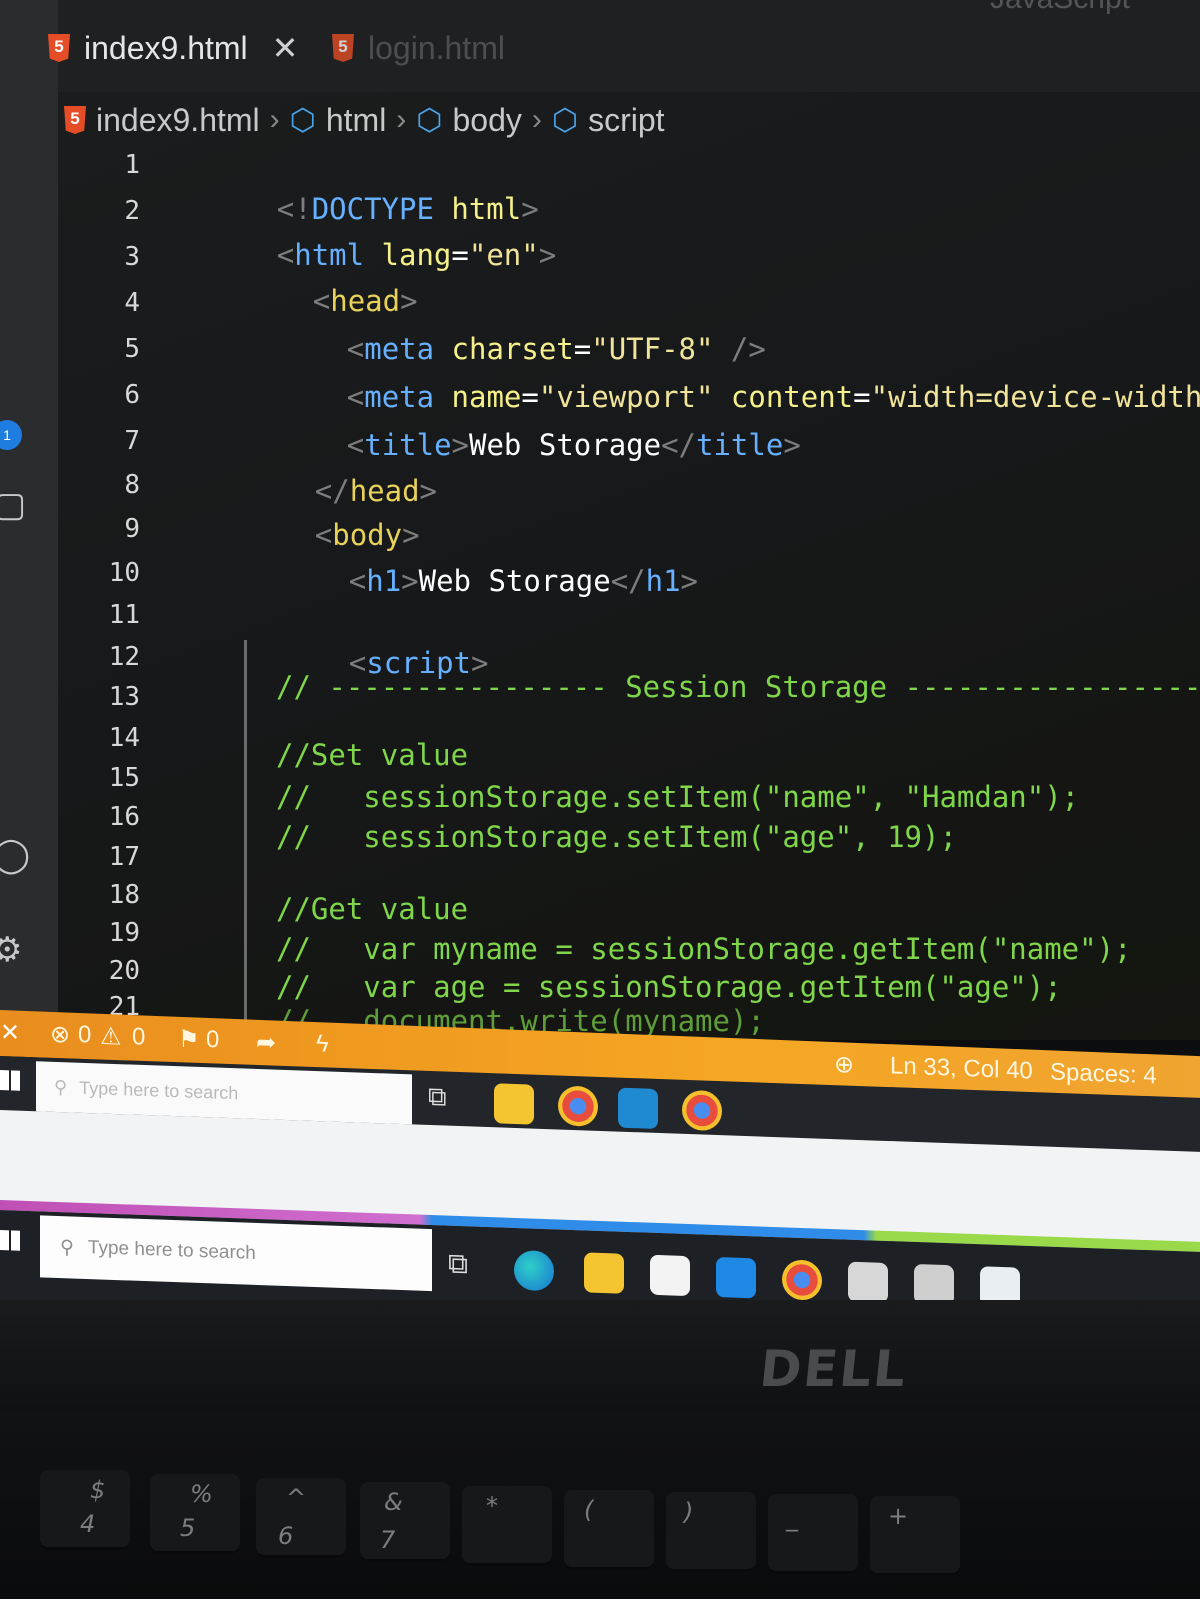 The image size is (1200, 1599). I want to click on zoom-icon: ⊕, so click(844, 1065).